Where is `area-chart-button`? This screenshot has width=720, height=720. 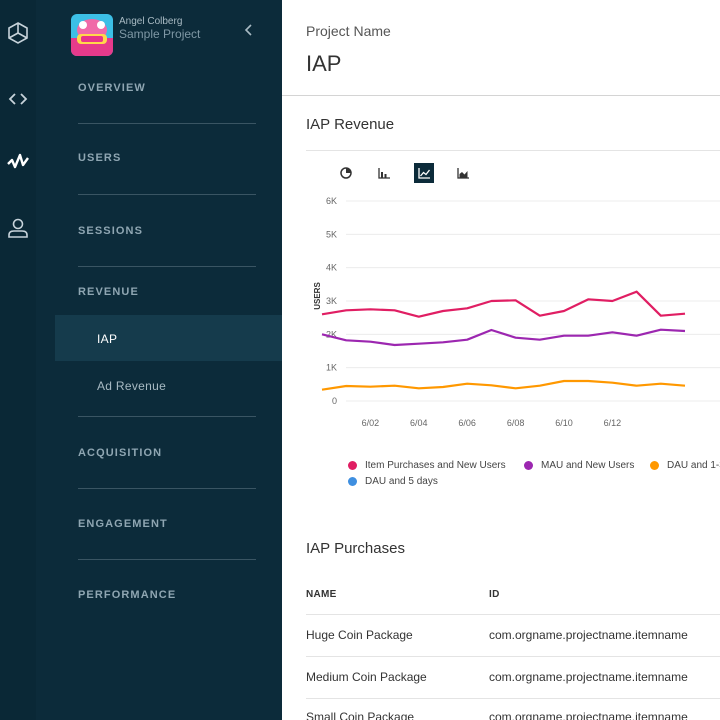
area-chart-button is located at coordinates (463, 173).